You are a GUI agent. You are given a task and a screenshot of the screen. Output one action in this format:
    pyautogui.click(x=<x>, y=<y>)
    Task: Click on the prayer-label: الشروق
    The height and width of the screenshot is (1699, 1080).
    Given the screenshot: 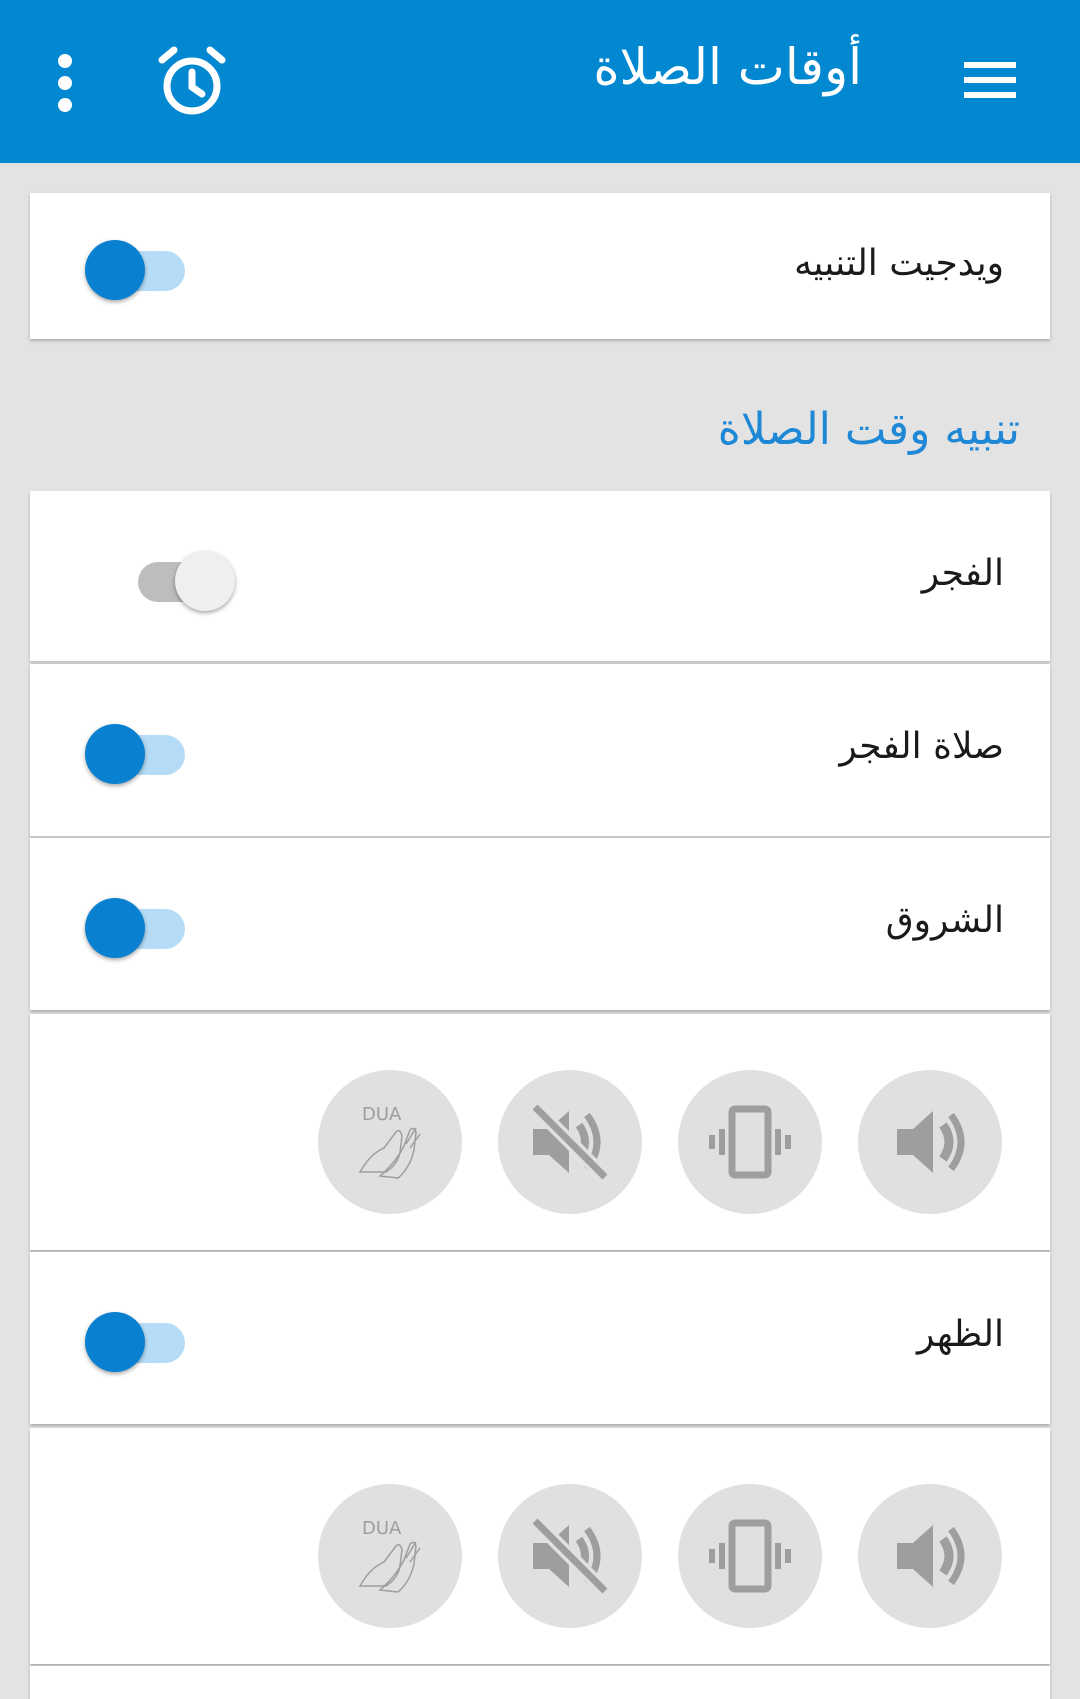 What is the action you would take?
    pyautogui.click(x=944, y=920)
    